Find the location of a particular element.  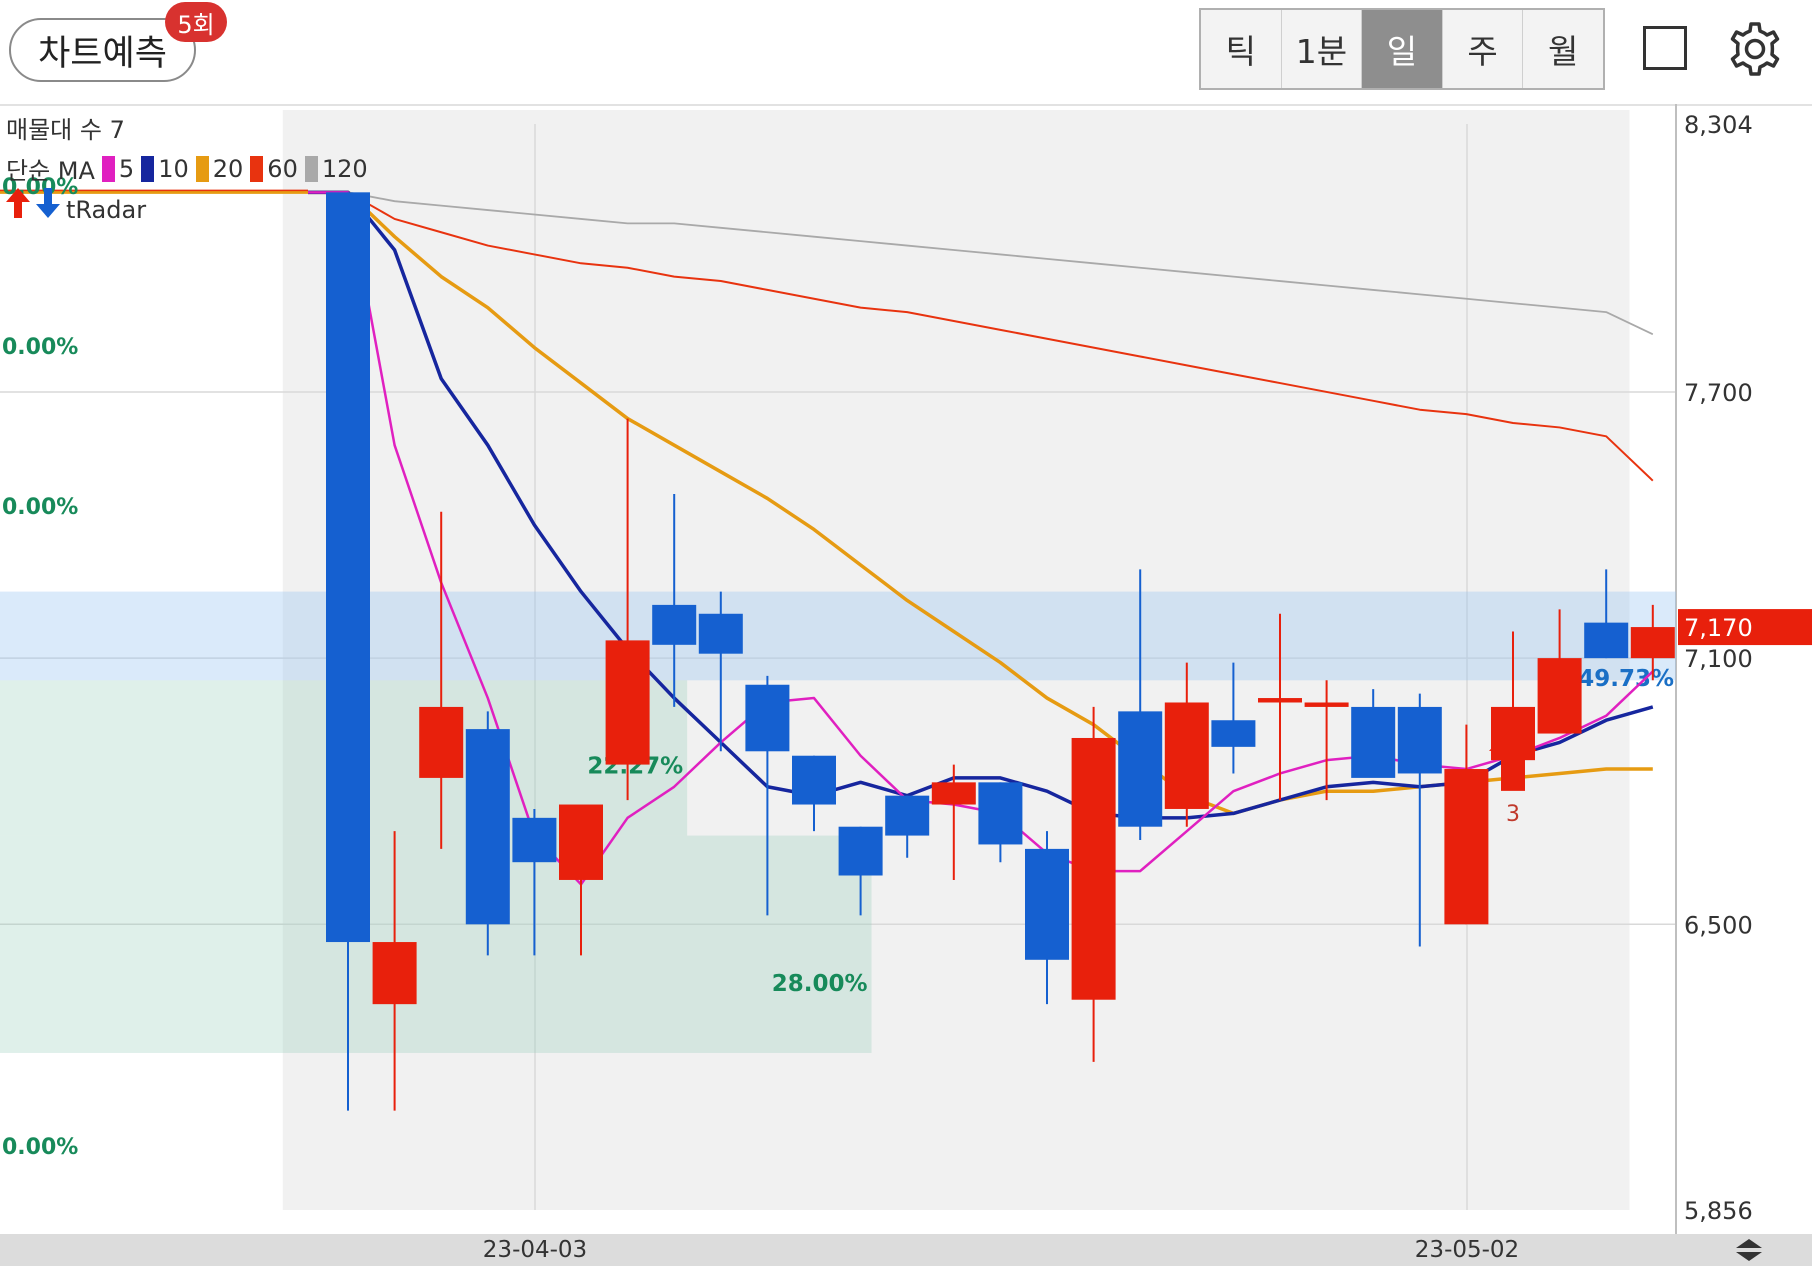

ma20-label: 20 is located at coordinates (228, 168).